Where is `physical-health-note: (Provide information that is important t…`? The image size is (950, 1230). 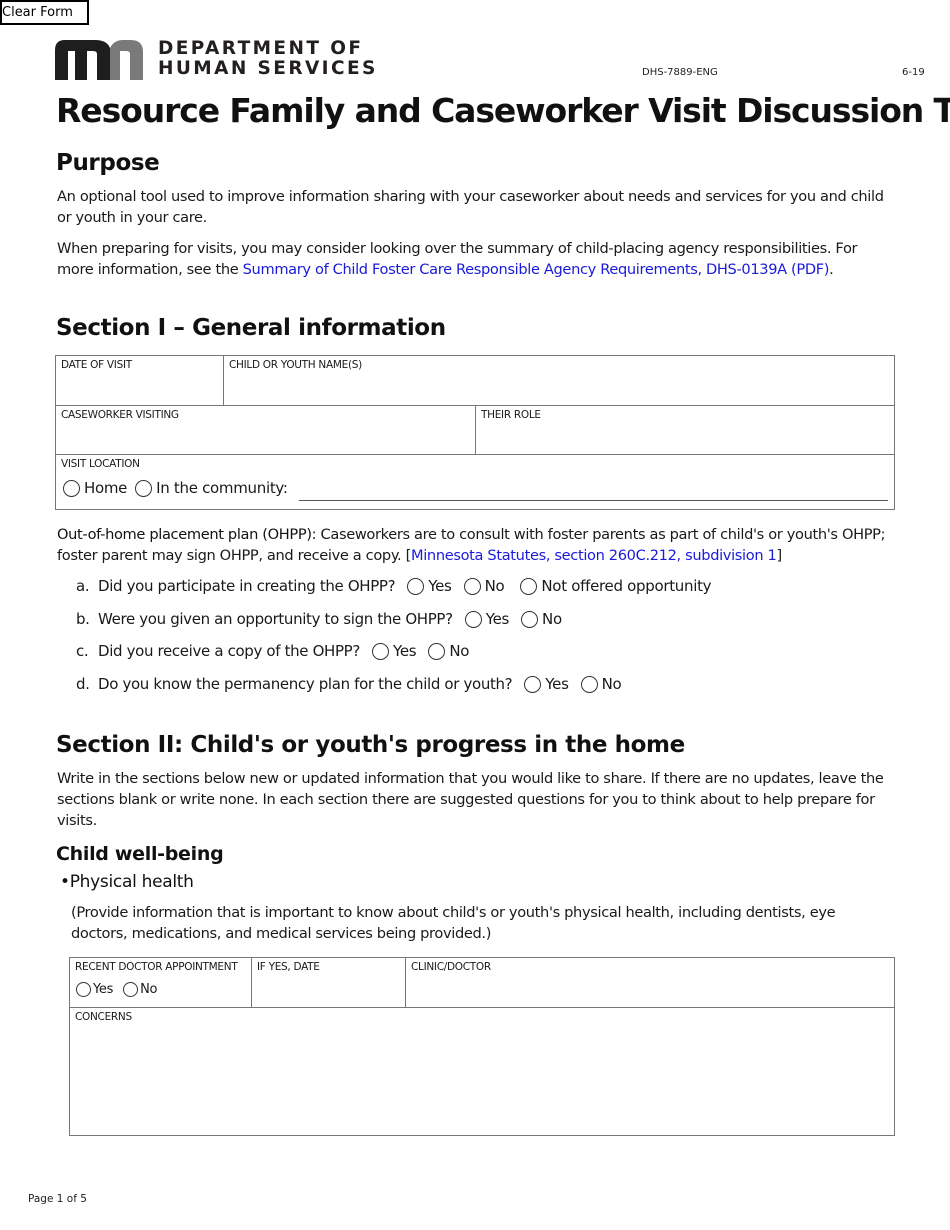 physical-health-note: (Provide information that is important t… is located at coordinates (453, 923).